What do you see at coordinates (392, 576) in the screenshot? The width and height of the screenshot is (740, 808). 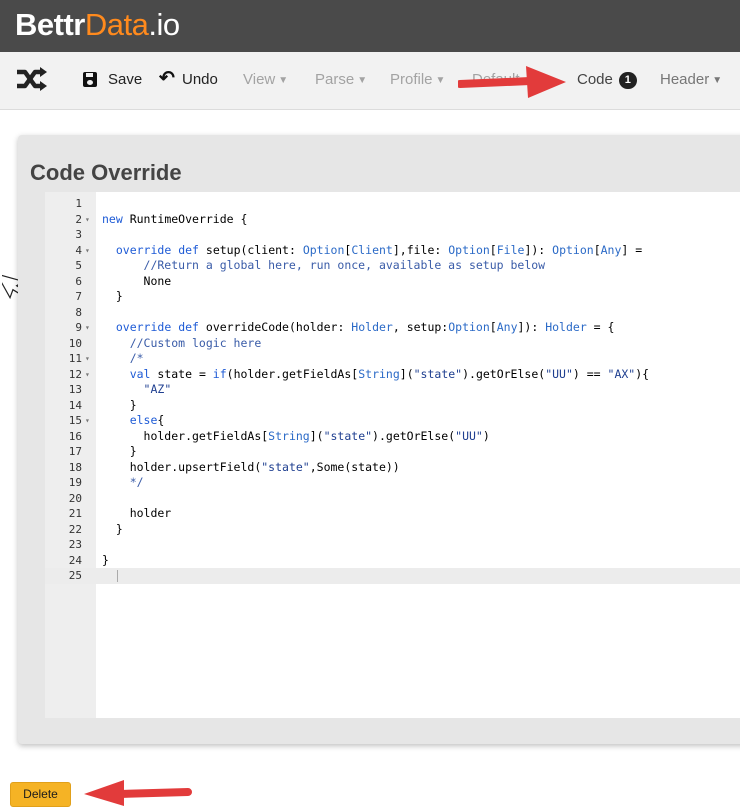 I see `code-line: 25` at bounding box center [392, 576].